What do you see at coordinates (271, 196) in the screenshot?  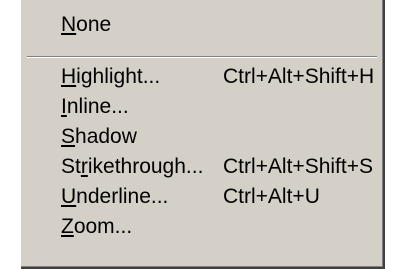 I see `menu-item-shortcut: Ctrl+Alt+U` at bounding box center [271, 196].